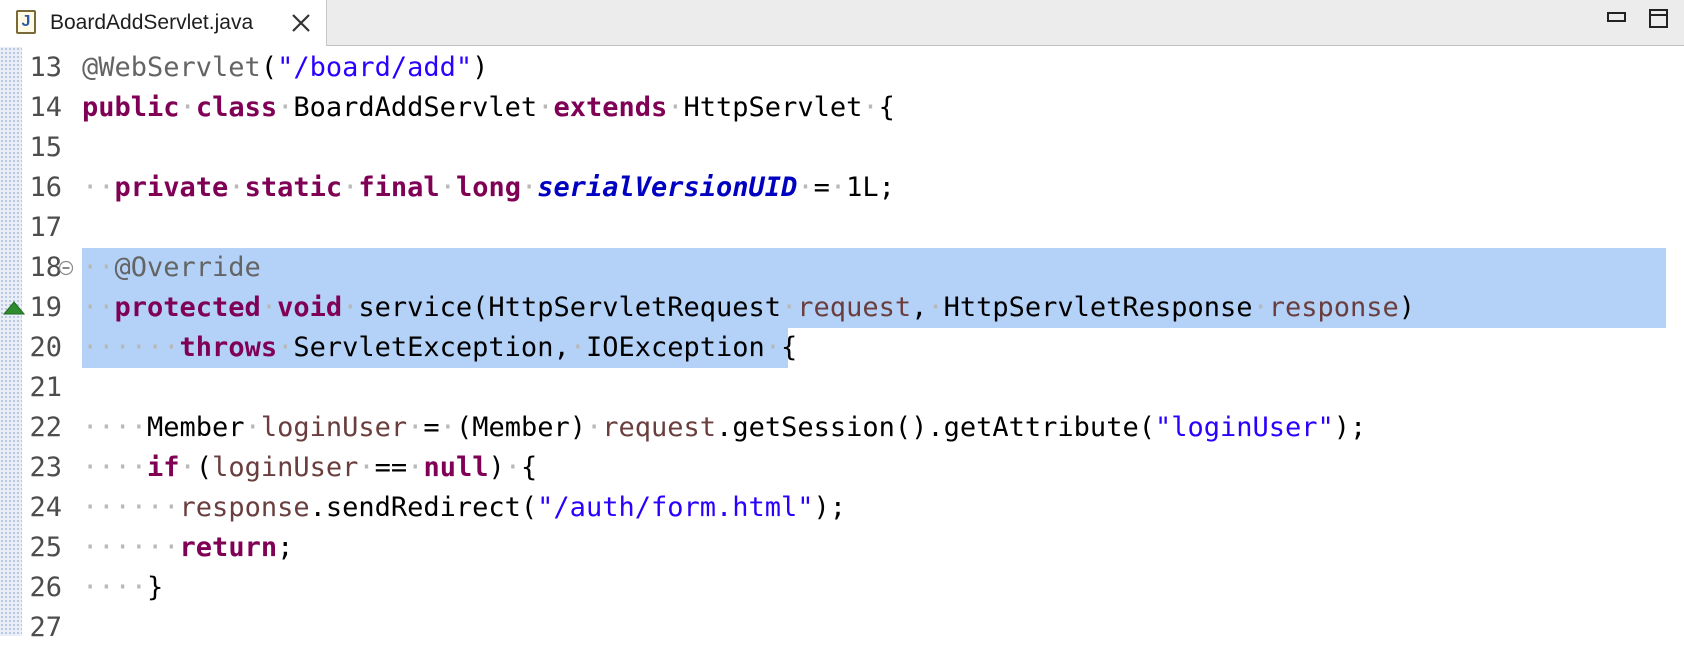 The height and width of the screenshot is (648, 1684). What do you see at coordinates (187, 267) in the screenshot?
I see `code-token: @Override` at bounding box center [187, 267].